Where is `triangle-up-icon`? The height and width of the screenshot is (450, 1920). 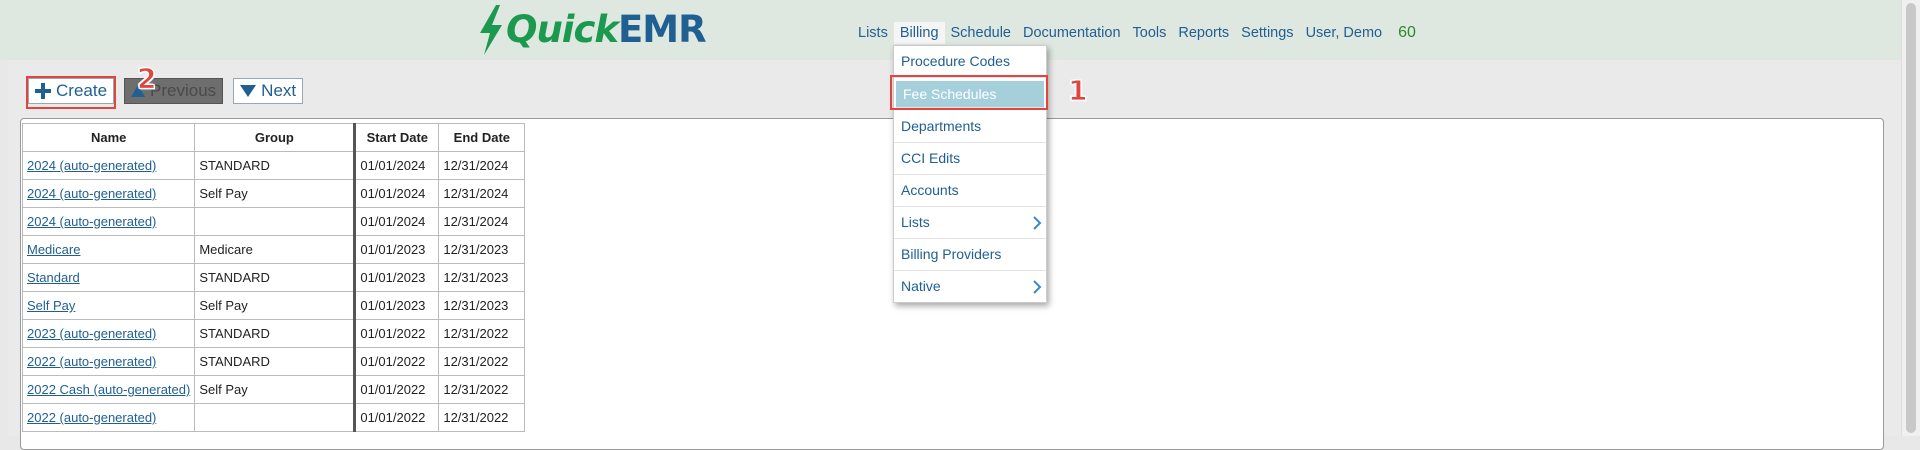
triangle-up-icon is located at coordinates (138, 91).